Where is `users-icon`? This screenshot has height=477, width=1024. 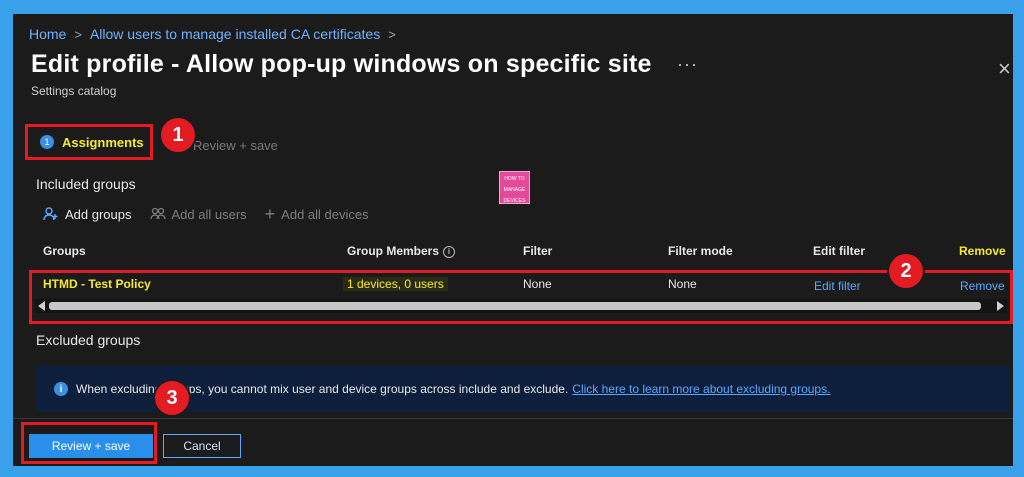
users-icon is located at coordinates (157, 213).